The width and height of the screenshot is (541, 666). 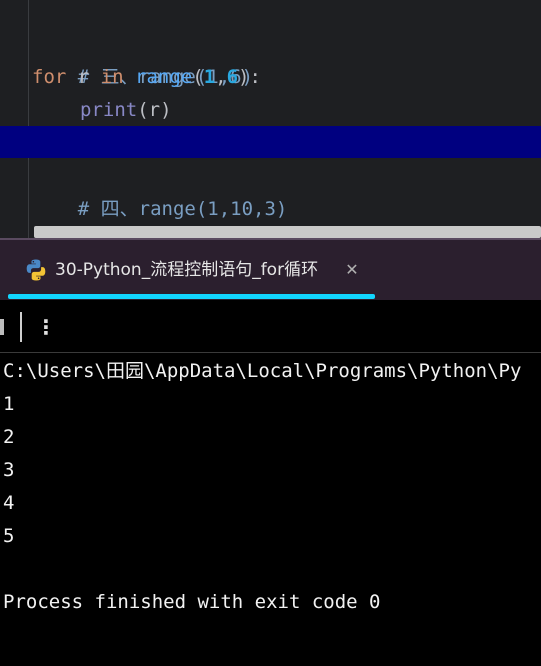 What do you see at coordinates (187, 270) in the screenshot?
I see `tab-label: 30-Python_流程控制语句_for循环` at bounding box center [187, 270].